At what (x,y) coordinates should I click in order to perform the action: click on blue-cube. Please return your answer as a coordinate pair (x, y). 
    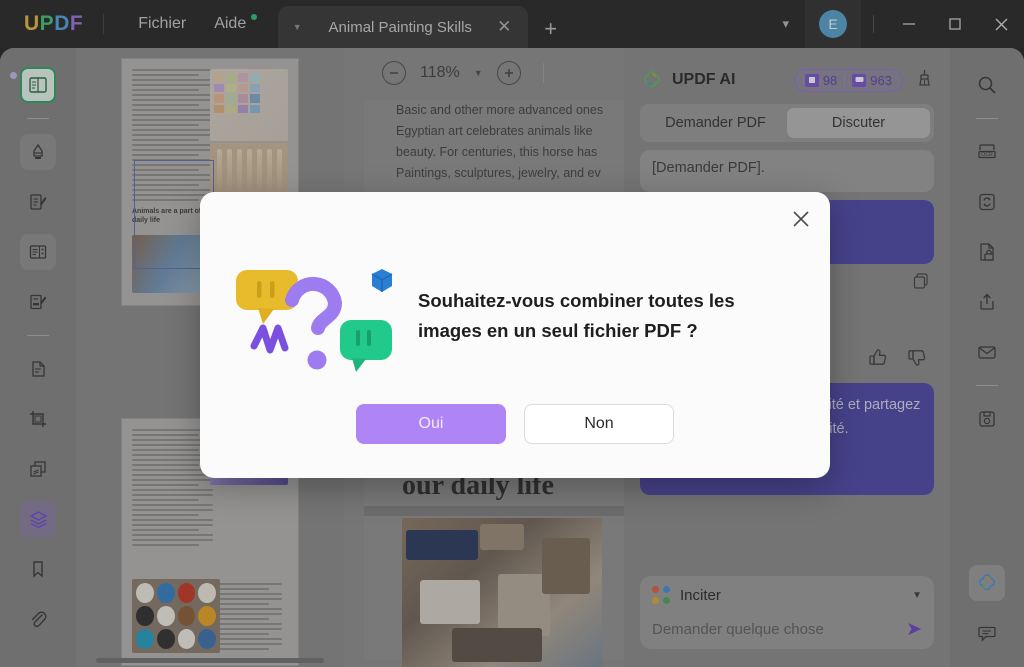
    Looking at the image, I should click on (382, 280).